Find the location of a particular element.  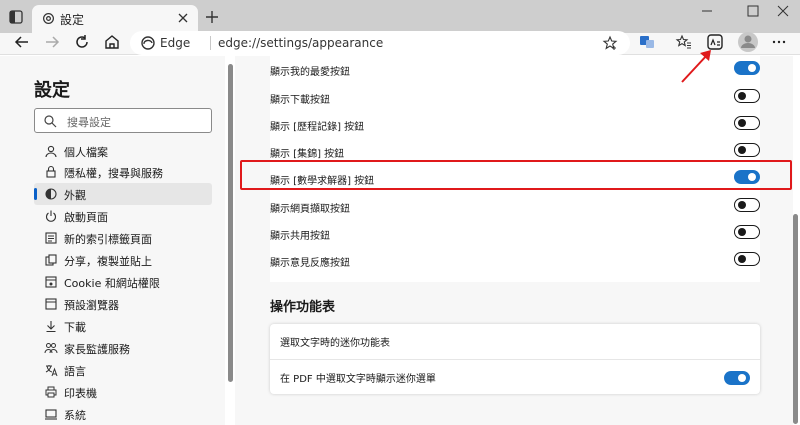

setting-row-share: 顯示共用按鈕 is located at coordinates (515, 236).